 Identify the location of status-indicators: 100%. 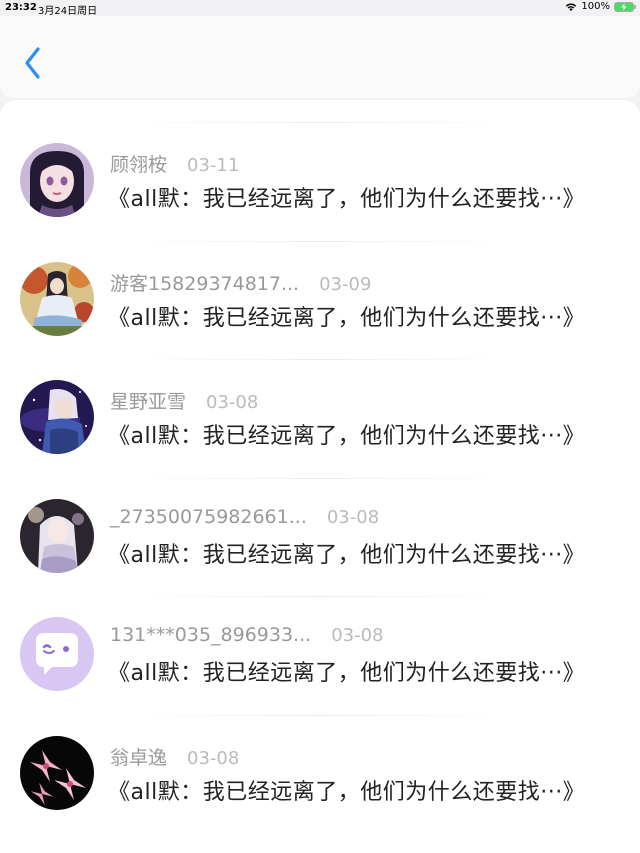
(600, 6).